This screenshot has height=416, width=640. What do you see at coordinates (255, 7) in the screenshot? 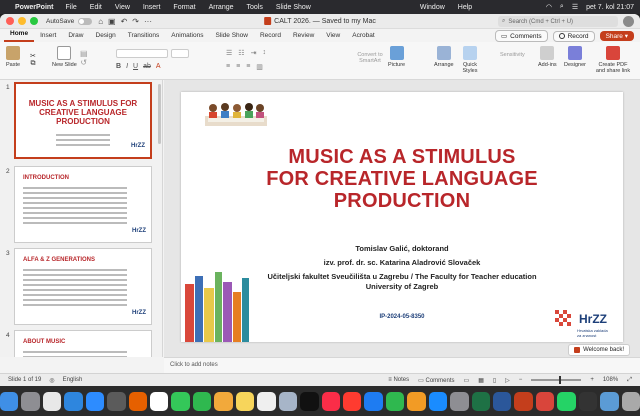
I see `menu-tools: Tools` at bounding box center [255, 7].